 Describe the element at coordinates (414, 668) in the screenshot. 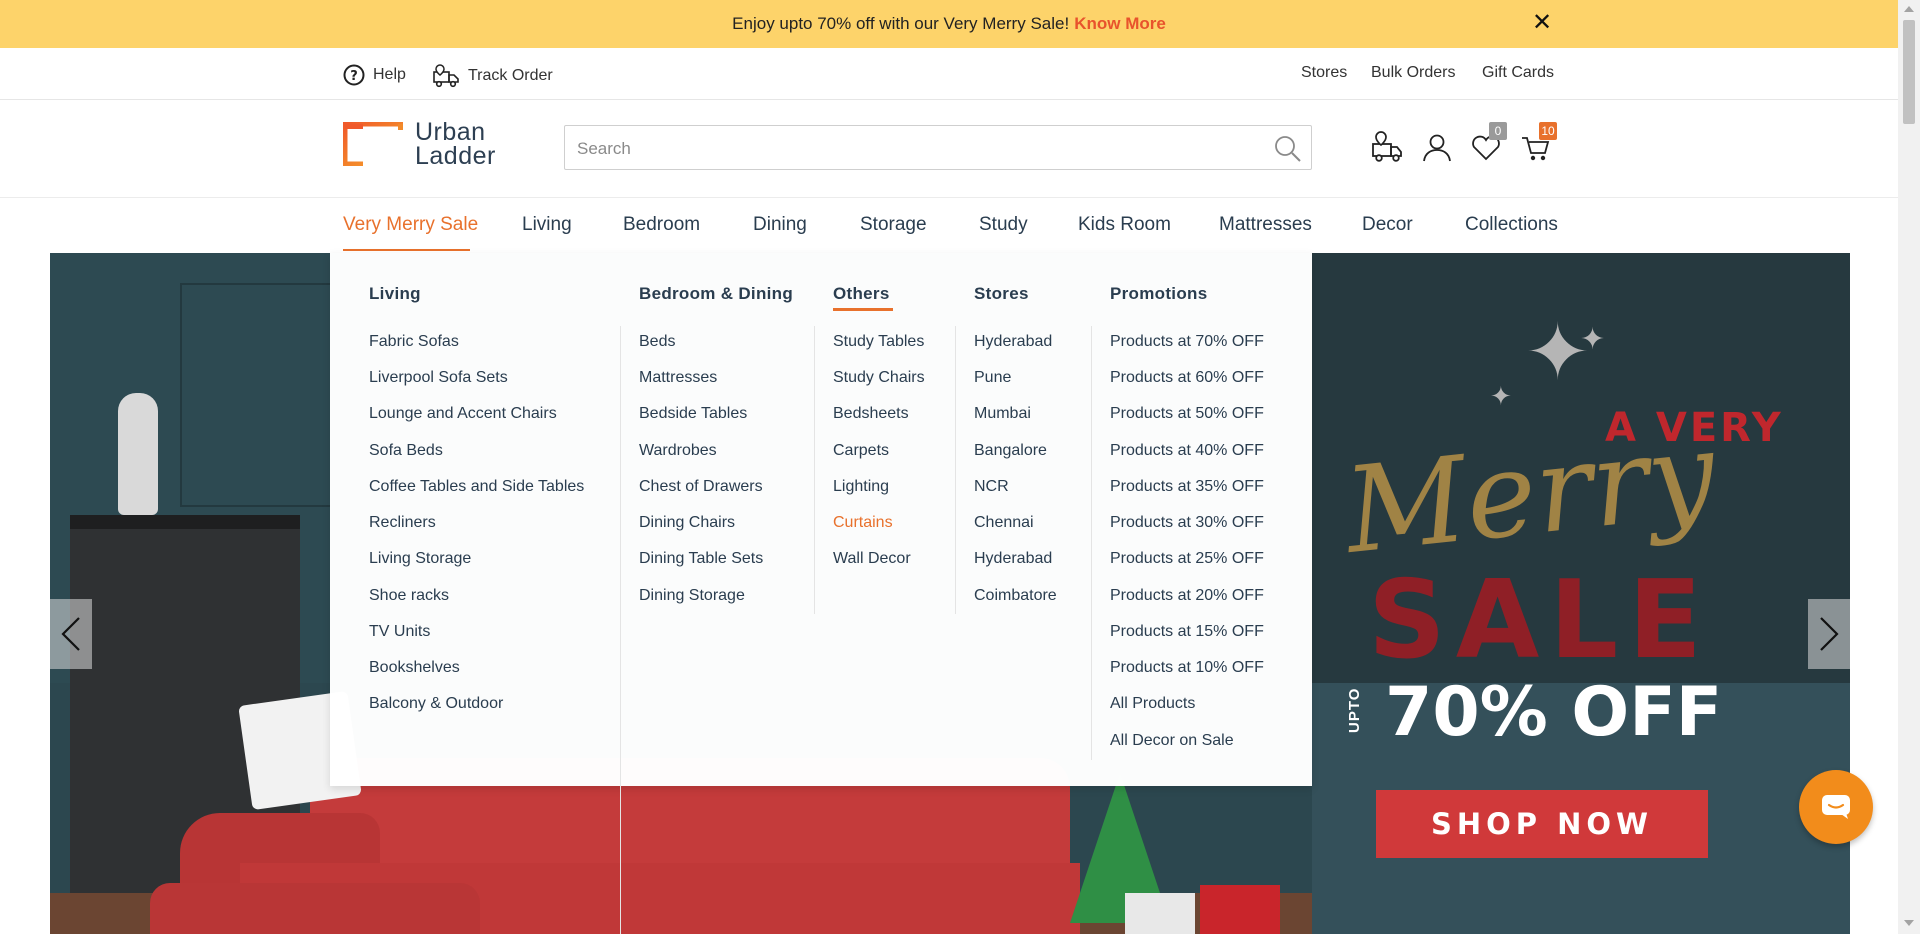

I see `menu-item: Bookshelves` at that location.